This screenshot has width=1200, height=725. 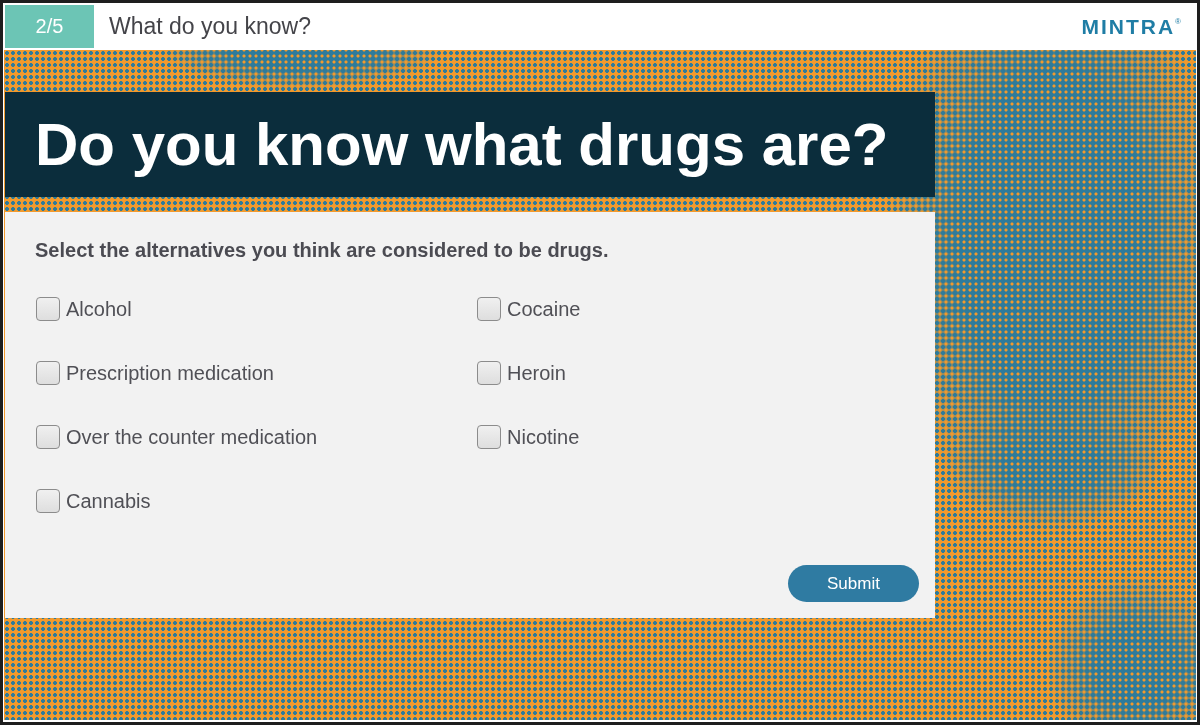 What do you see at coordinates (108, 501) in the screenshot?
I see `option-label: Cannabis` at bounding box center [108, 501].